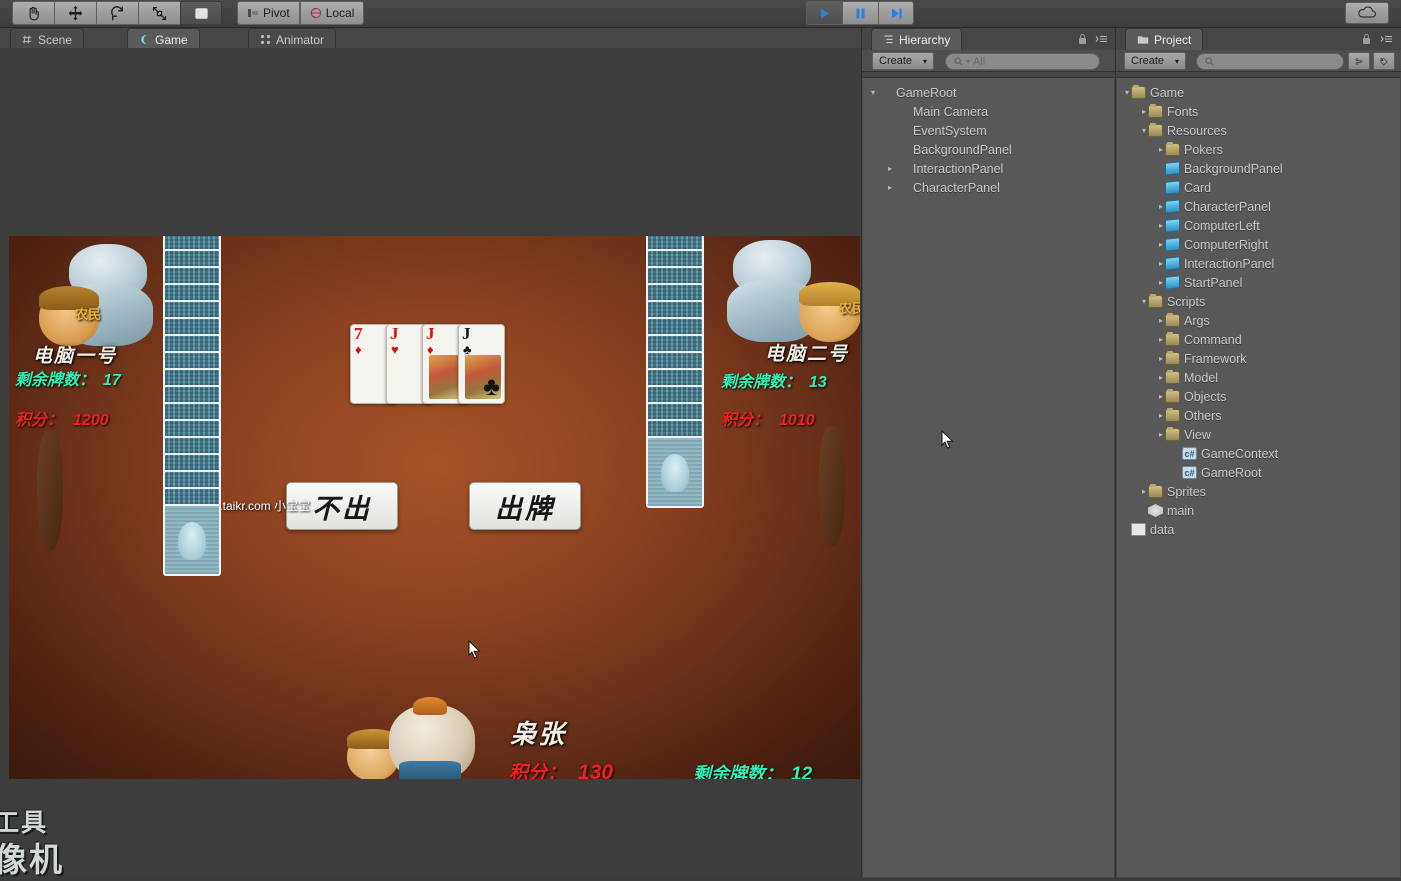  I want to click on tree-item: c# GameRoot, so click(1258, 472).